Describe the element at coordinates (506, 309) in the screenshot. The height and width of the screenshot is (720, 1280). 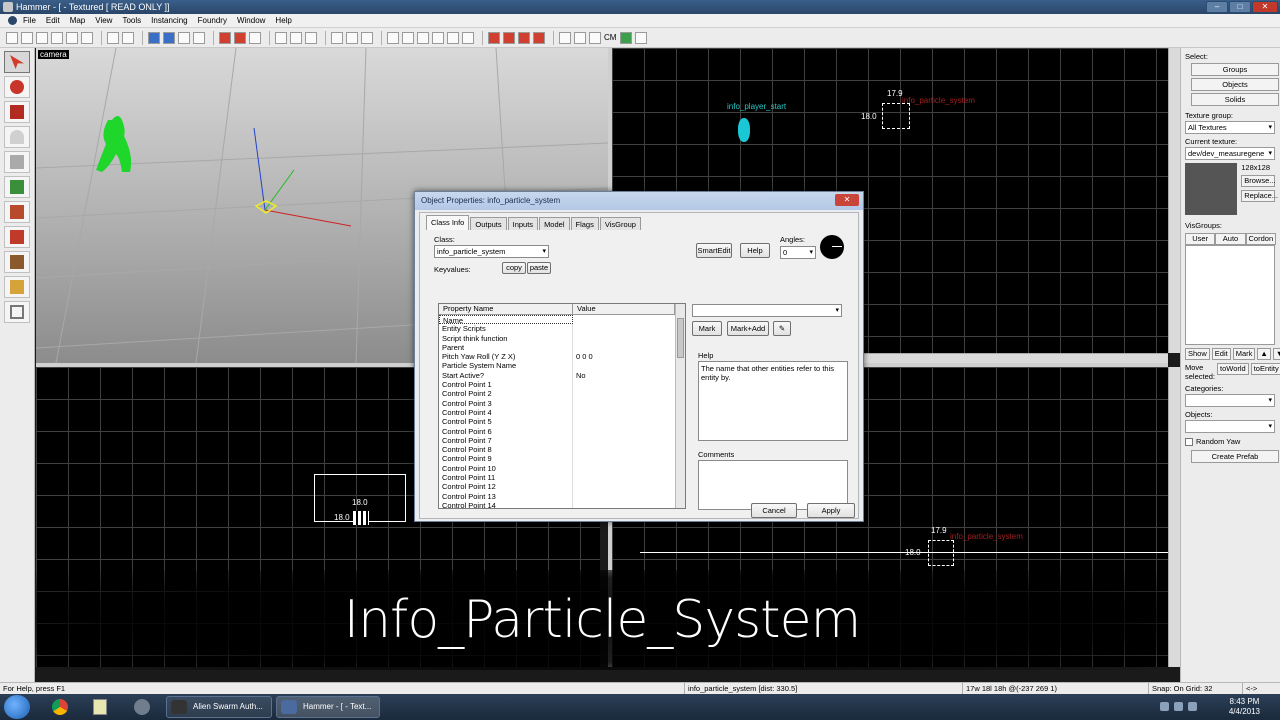
I see `column-property-name: Property Name` at that location.